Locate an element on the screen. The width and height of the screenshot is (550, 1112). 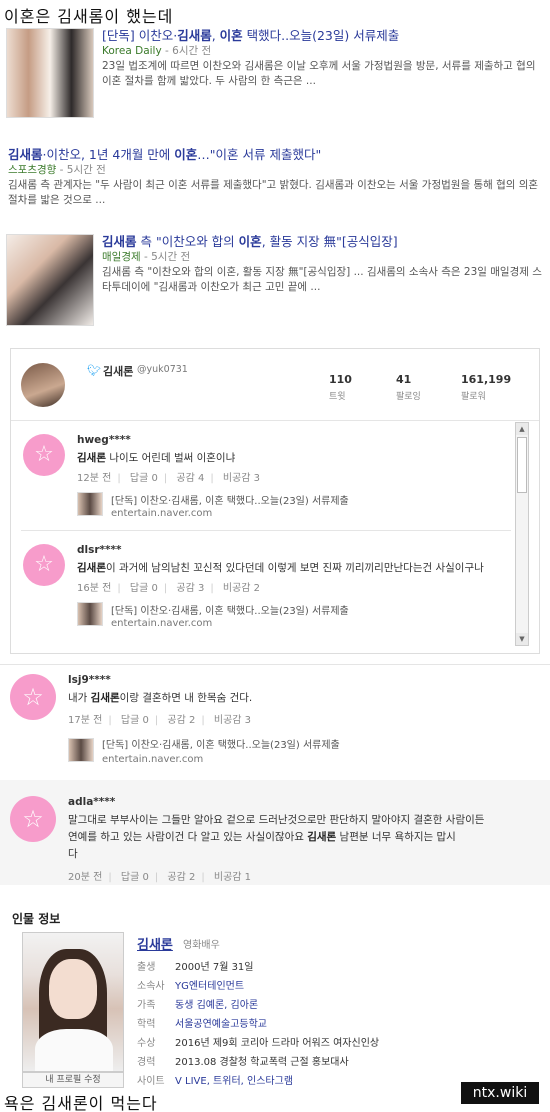
top-caption: 이혼은 김새롬이 했는데 is located at coordinates (89, 16).